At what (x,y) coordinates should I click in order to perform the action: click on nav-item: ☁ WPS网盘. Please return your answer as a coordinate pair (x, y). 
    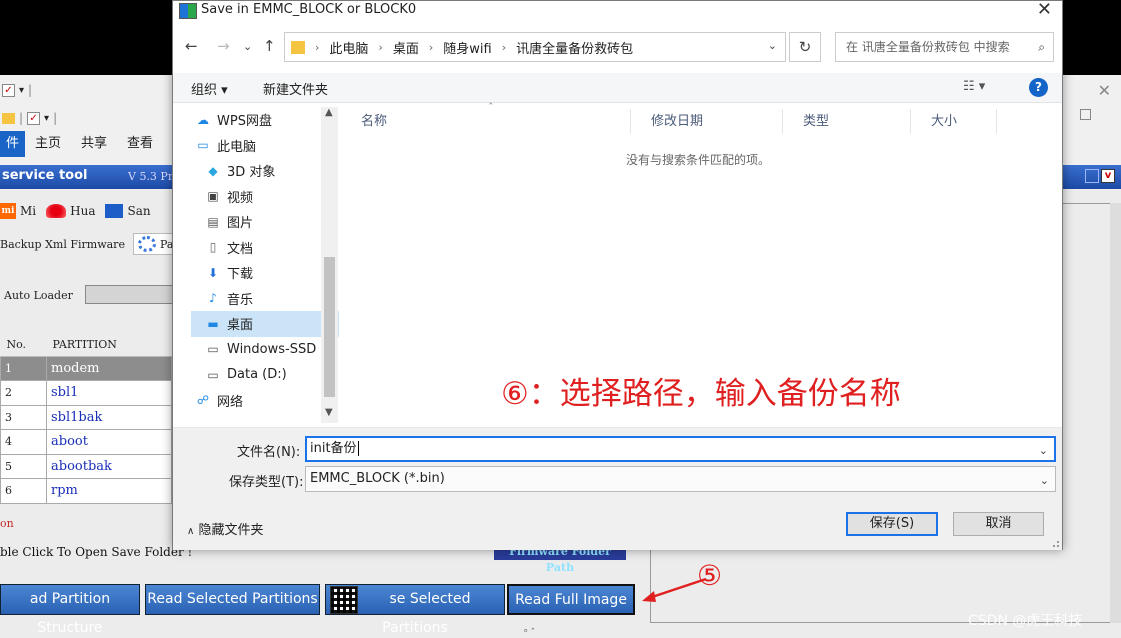
    Looking at the image, I should click on (265, 120).